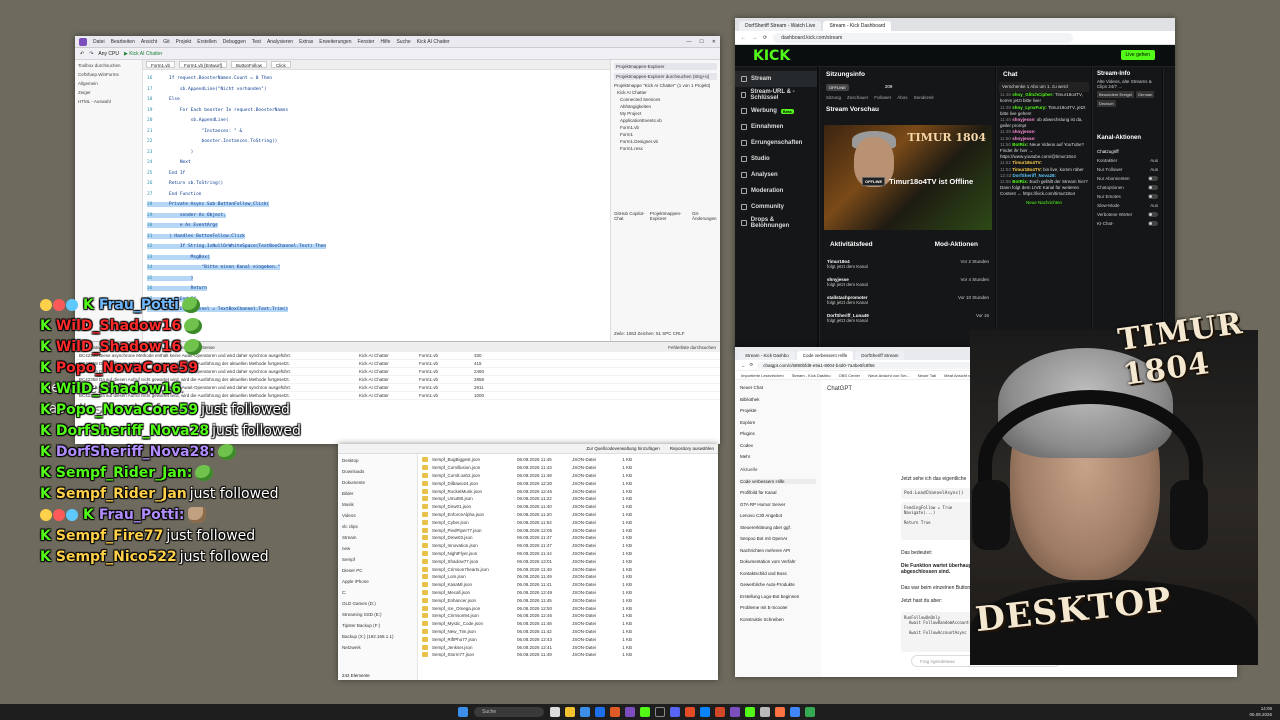  Describe the element at coordinates (256, 42) in the screenshot. I see `vs-menu-test: Test` at that location.